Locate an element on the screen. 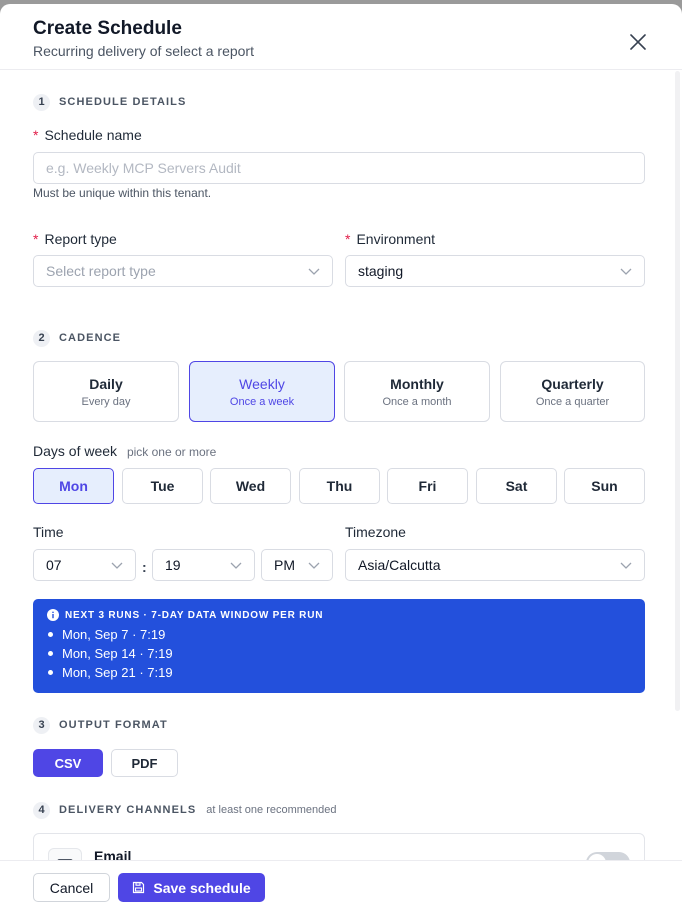  days-of-week-hint: pick one or more is located at coordinates (171, 452).